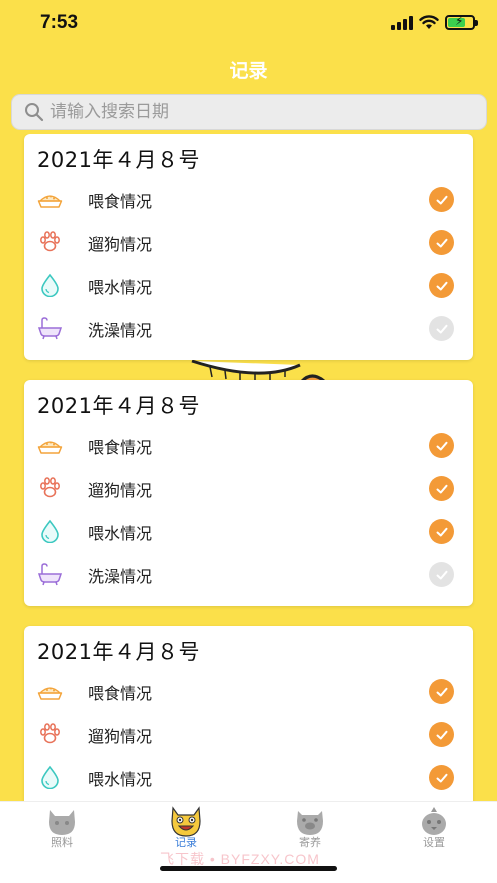  Describe the element at coordinates (248, 71) in the screenshot. I see `page-title: 记录` at that location.